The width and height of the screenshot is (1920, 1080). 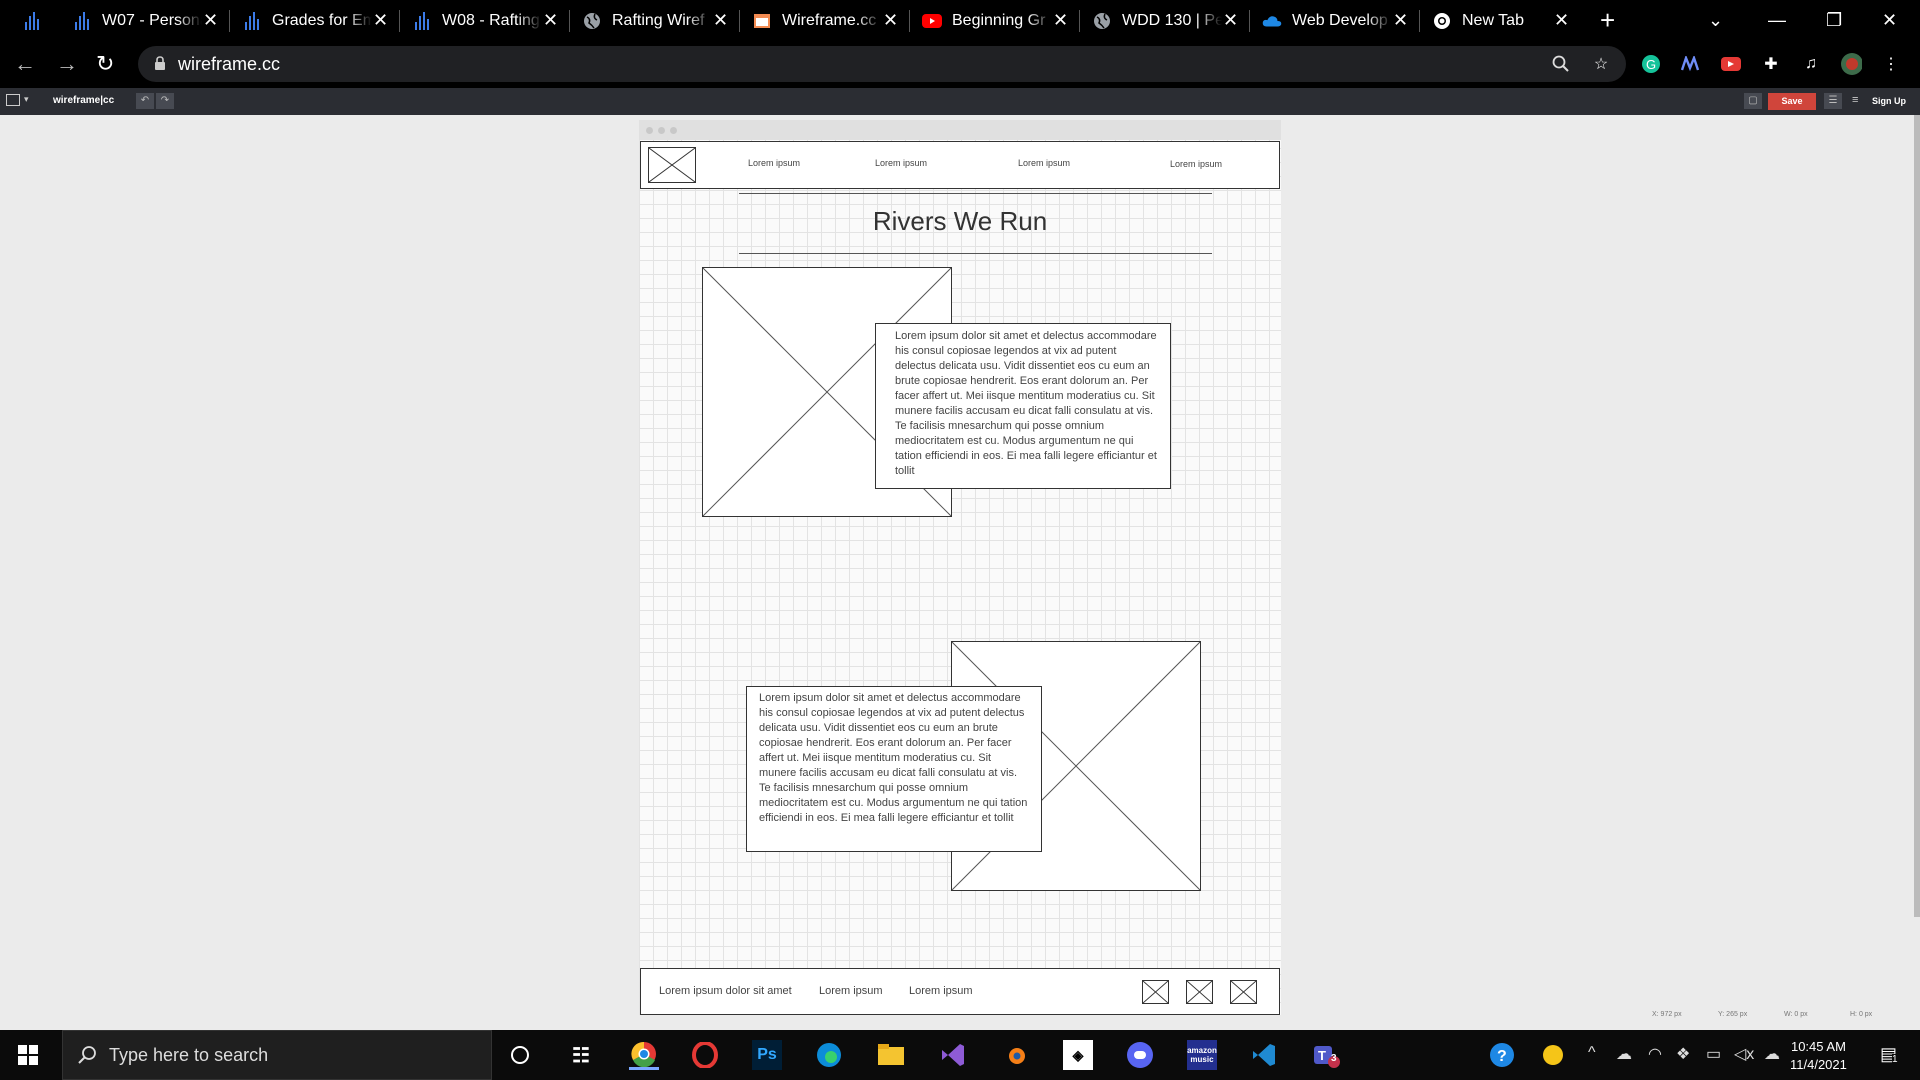 I want to click on tab-w08: W08 - Rafting ✕, so click(x=481, y=20).